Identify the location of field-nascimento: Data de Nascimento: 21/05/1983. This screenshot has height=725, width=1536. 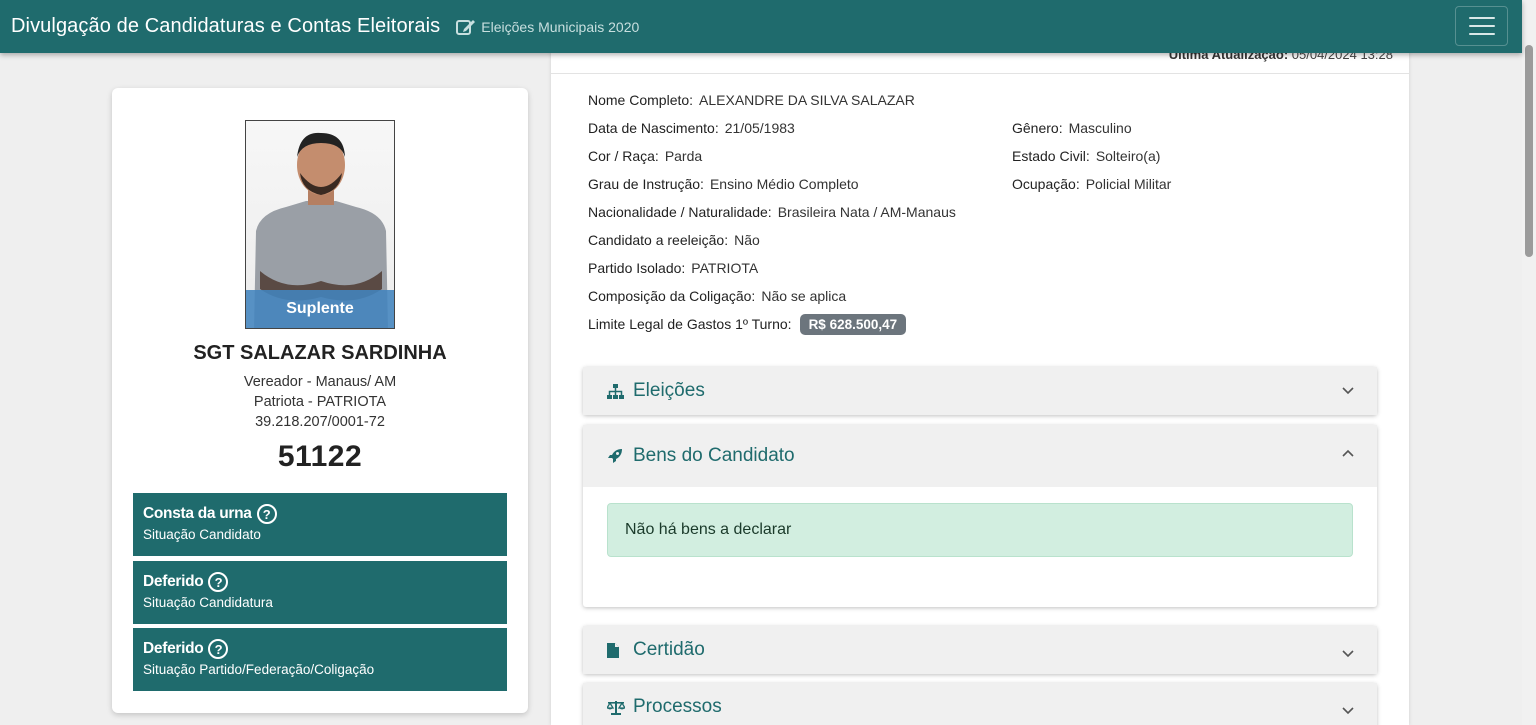
(691, 128).